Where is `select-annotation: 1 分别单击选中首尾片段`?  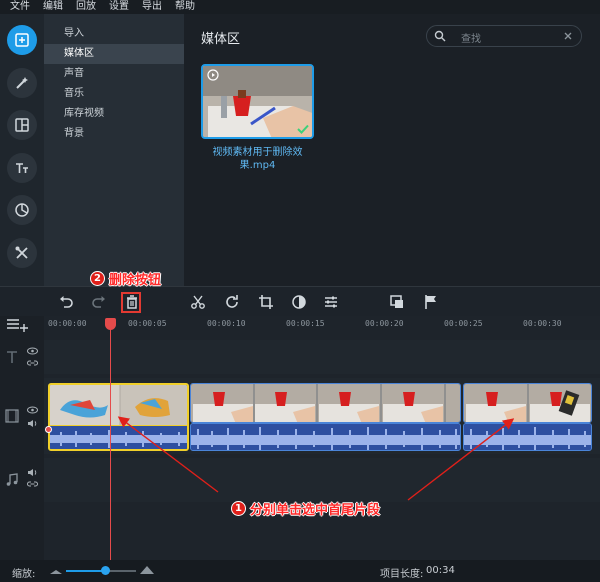 select-annotation: 1 分别单击选中首尾片段 is located at coordinates (305, 508).